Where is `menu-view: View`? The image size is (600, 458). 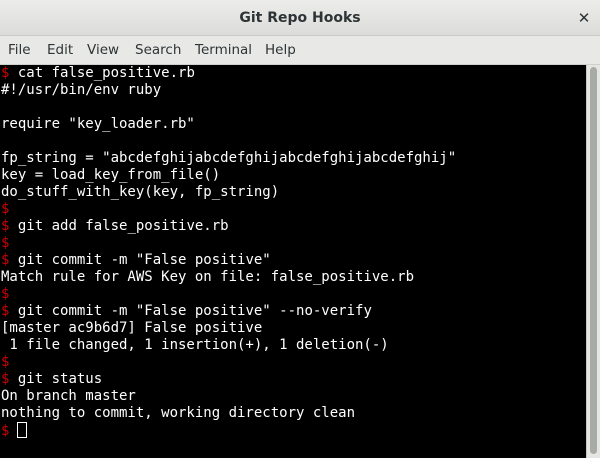 menu-view: View is located at coordinates (103, 50).